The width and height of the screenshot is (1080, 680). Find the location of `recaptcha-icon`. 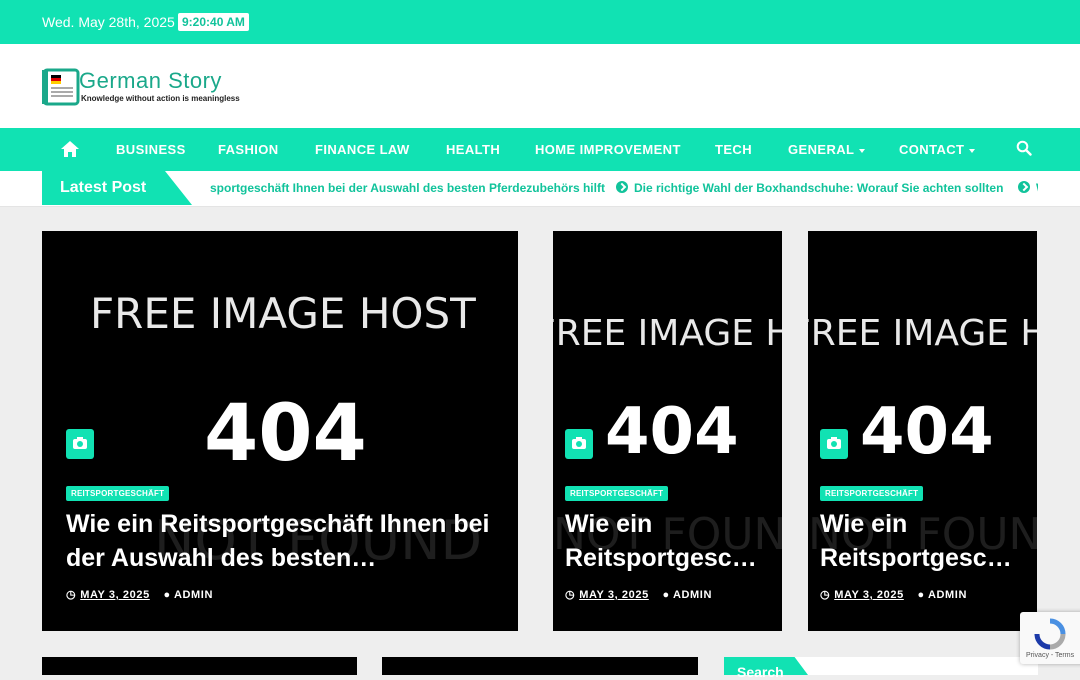

recaptcha-icon is located at coordinates (1050, 634).